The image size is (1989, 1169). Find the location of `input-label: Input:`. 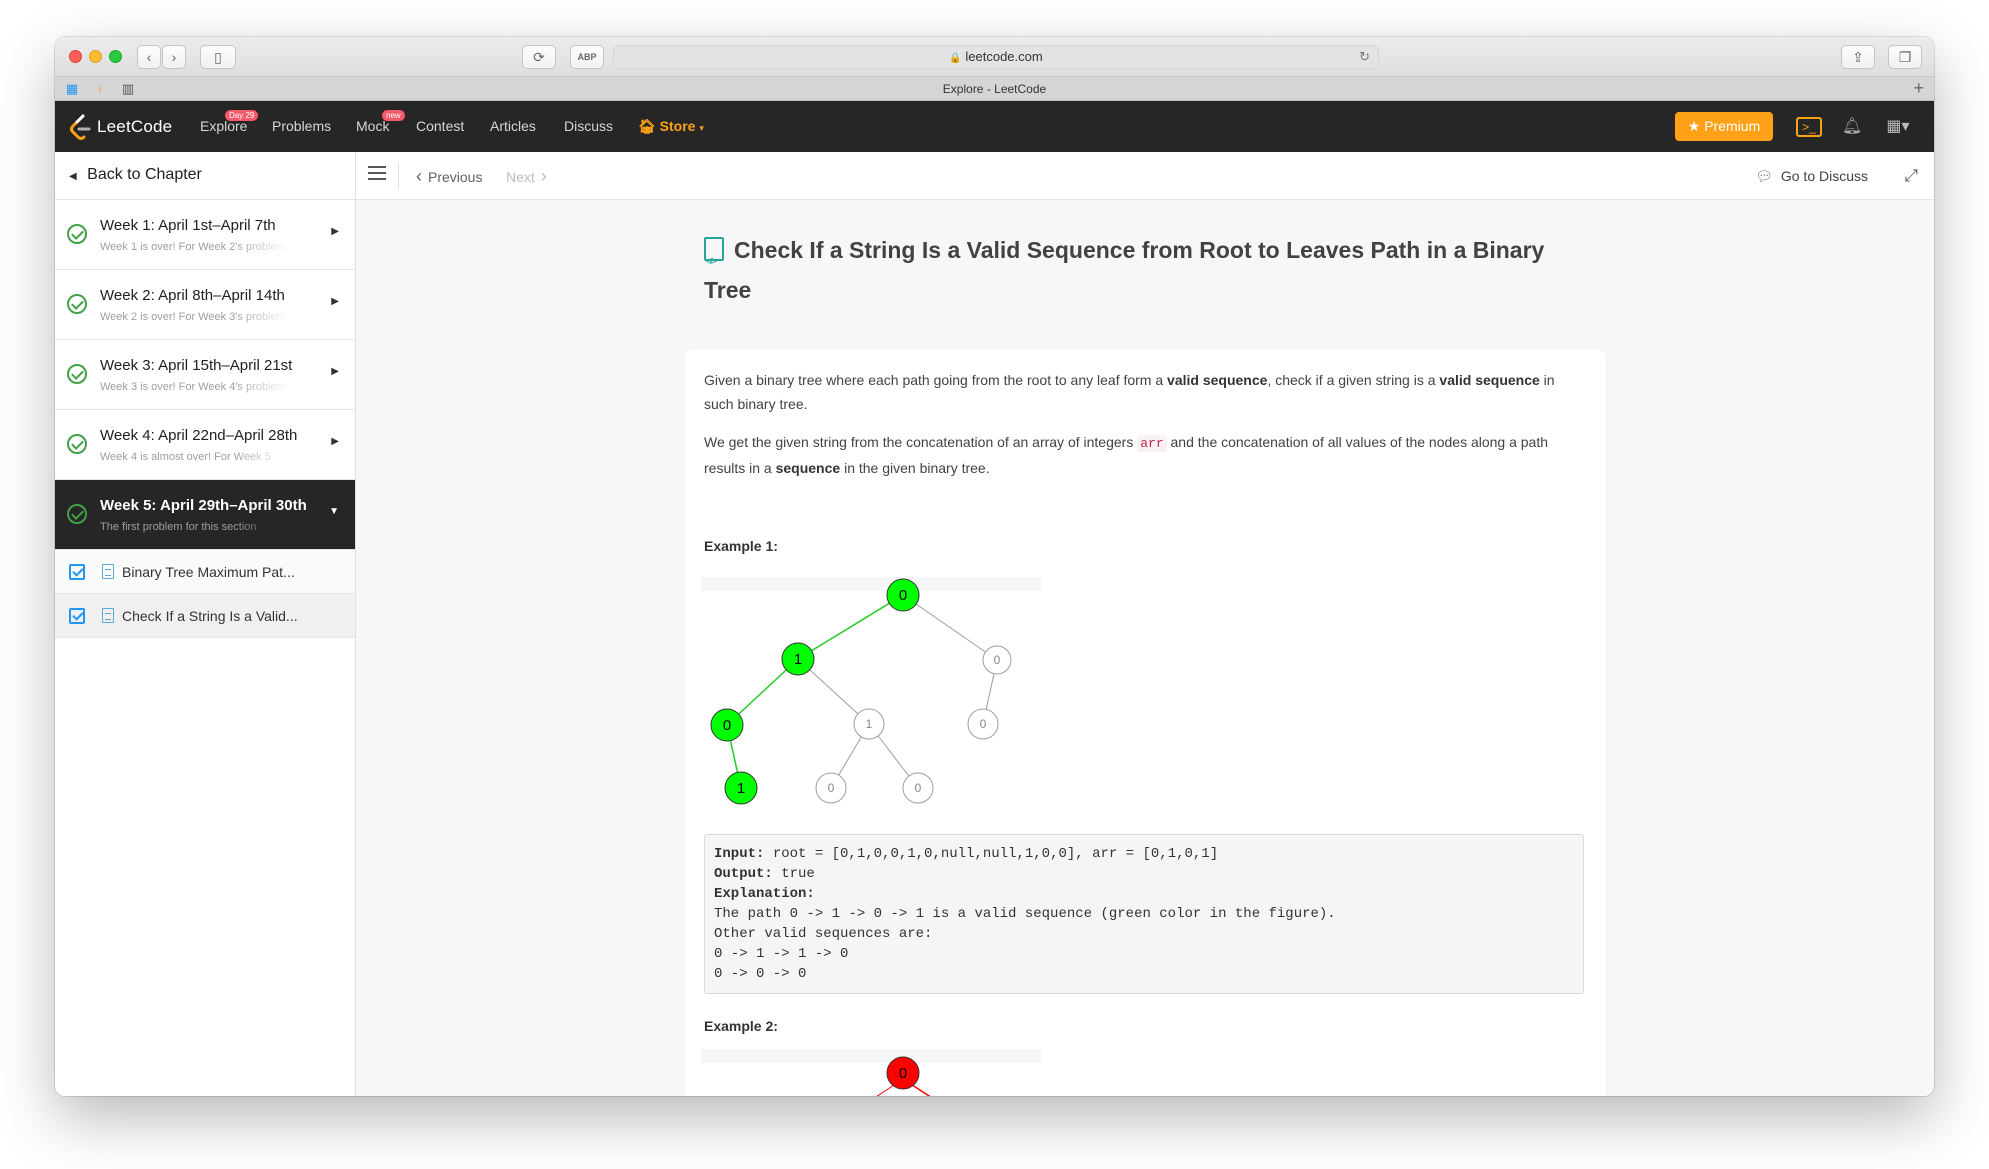

input-label: Input: is located at coordinates (739, 854).